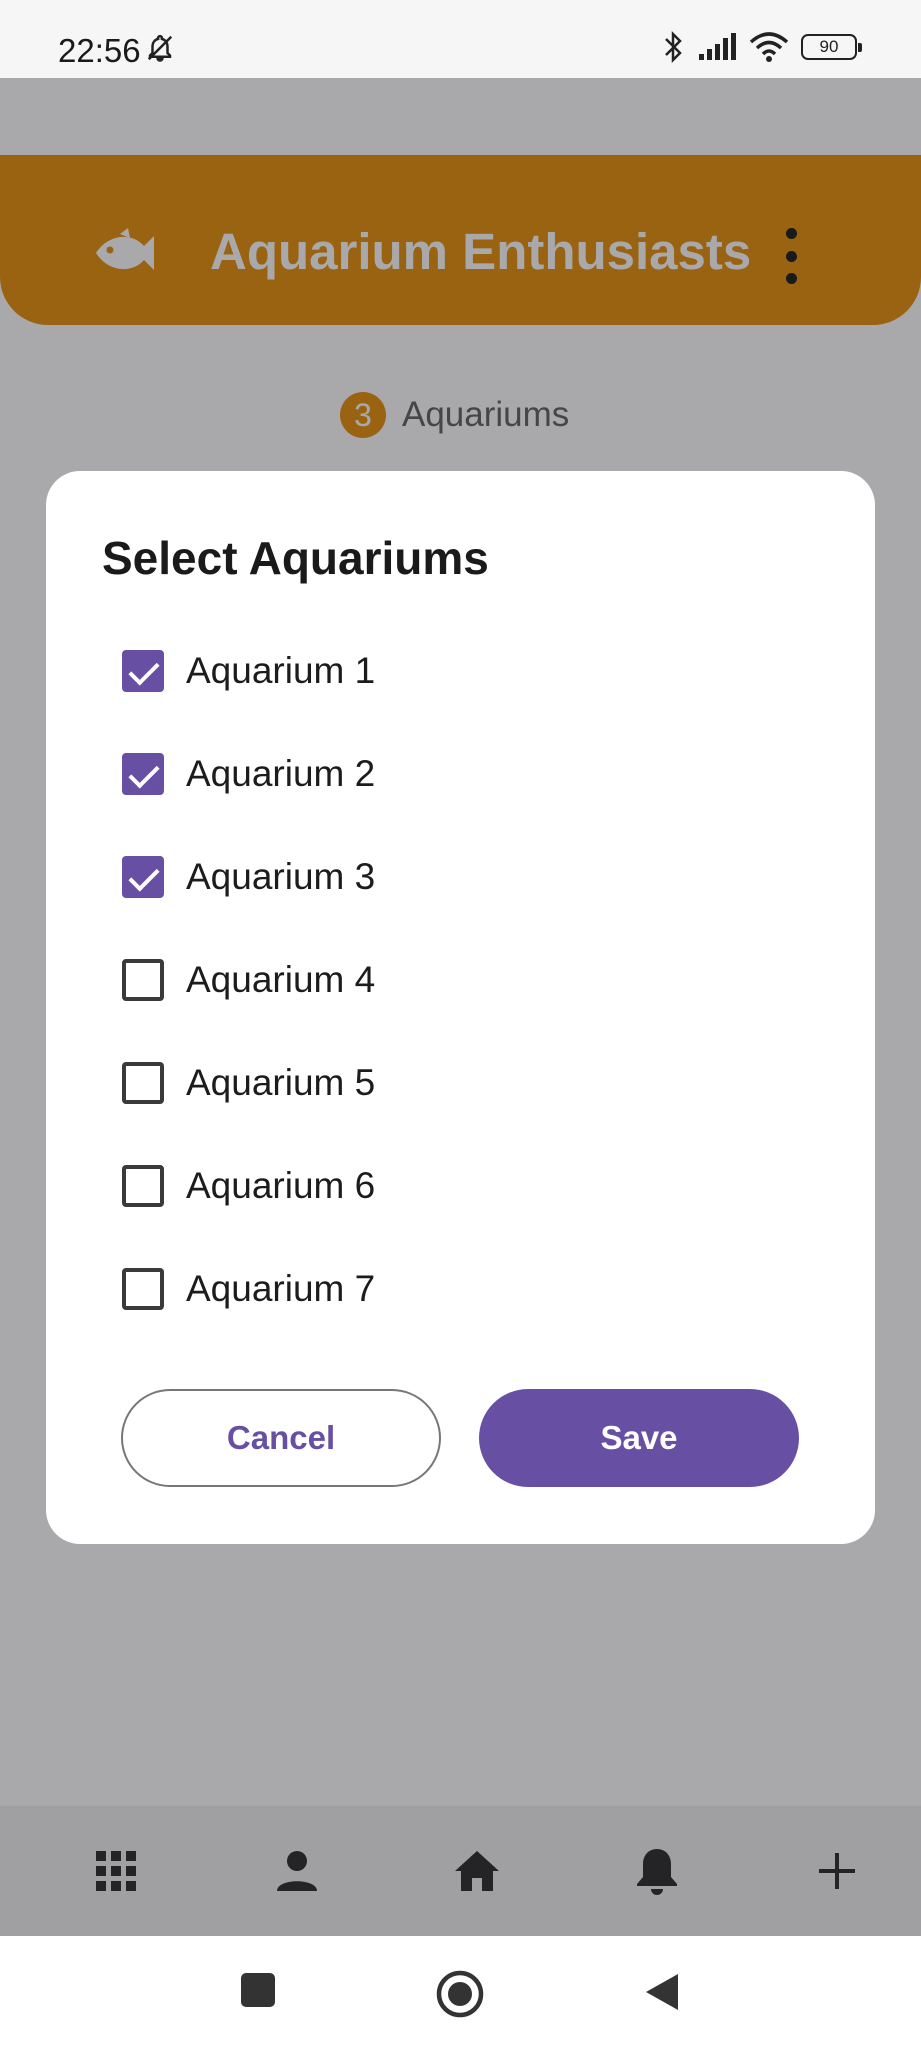  I want to click on signal-icon, so click(717, 46).